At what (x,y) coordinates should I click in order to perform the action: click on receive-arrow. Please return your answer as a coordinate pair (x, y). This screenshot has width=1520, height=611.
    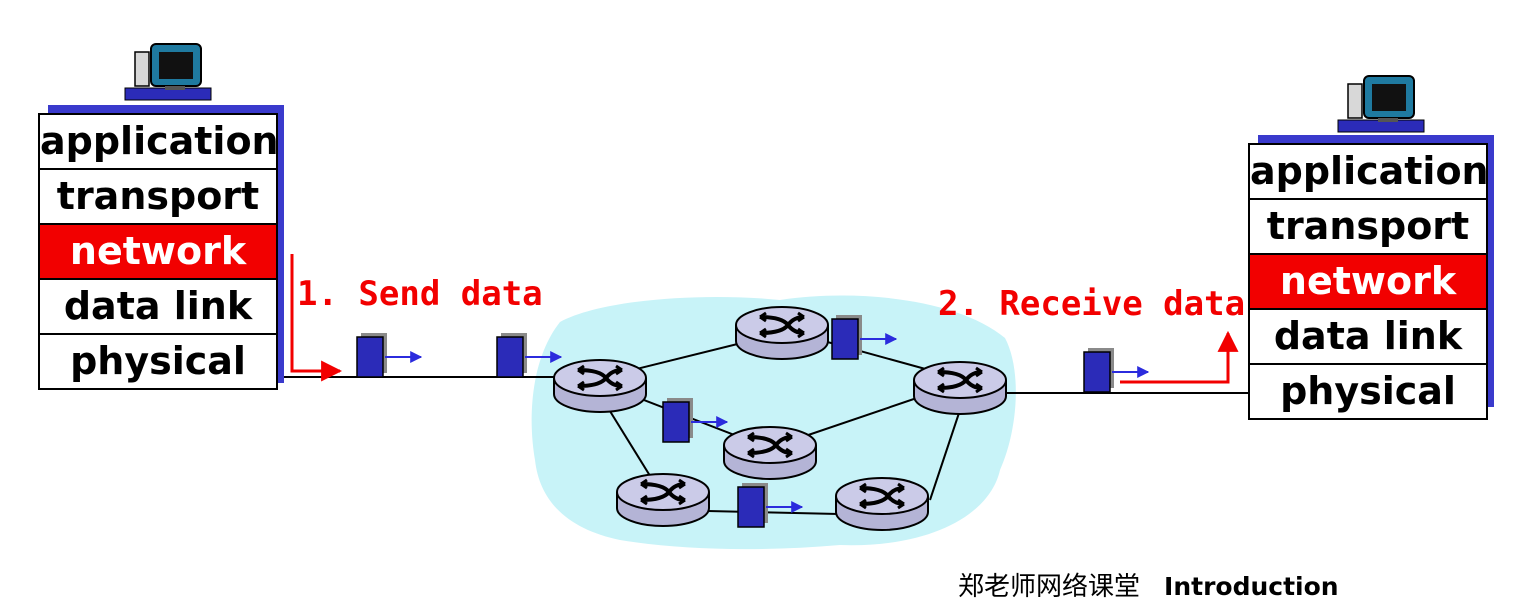
    Looking at the image, I should click on (1179, 357).